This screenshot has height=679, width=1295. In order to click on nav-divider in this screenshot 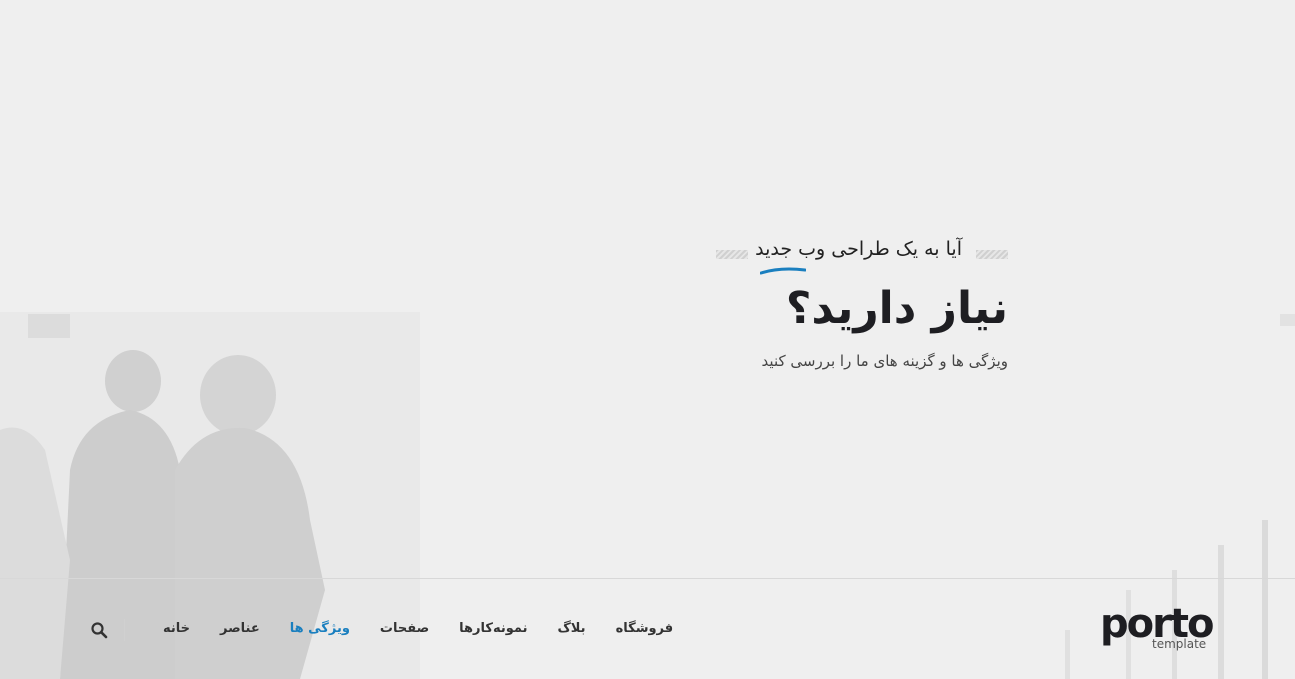, I will do `click(124, 630)`.